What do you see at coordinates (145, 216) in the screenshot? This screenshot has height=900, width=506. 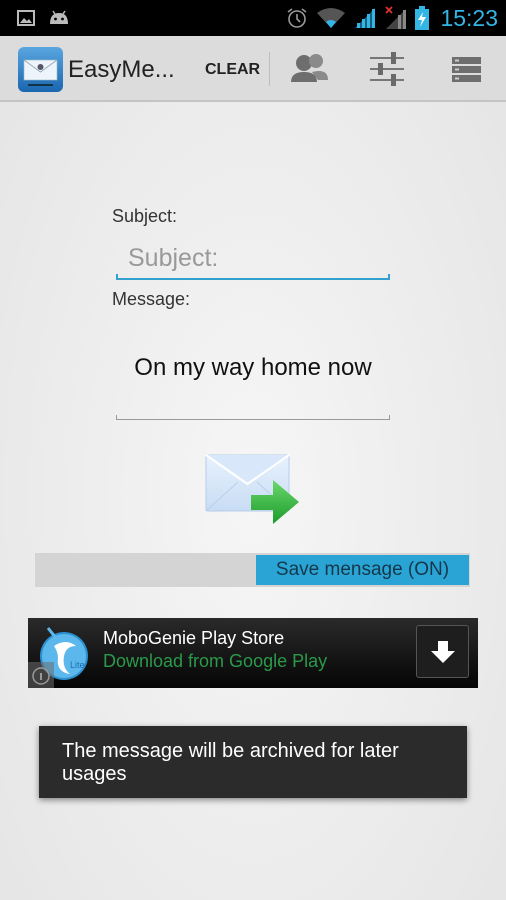 I see `subject-label: Subject:` at bounding box center [145, 216].